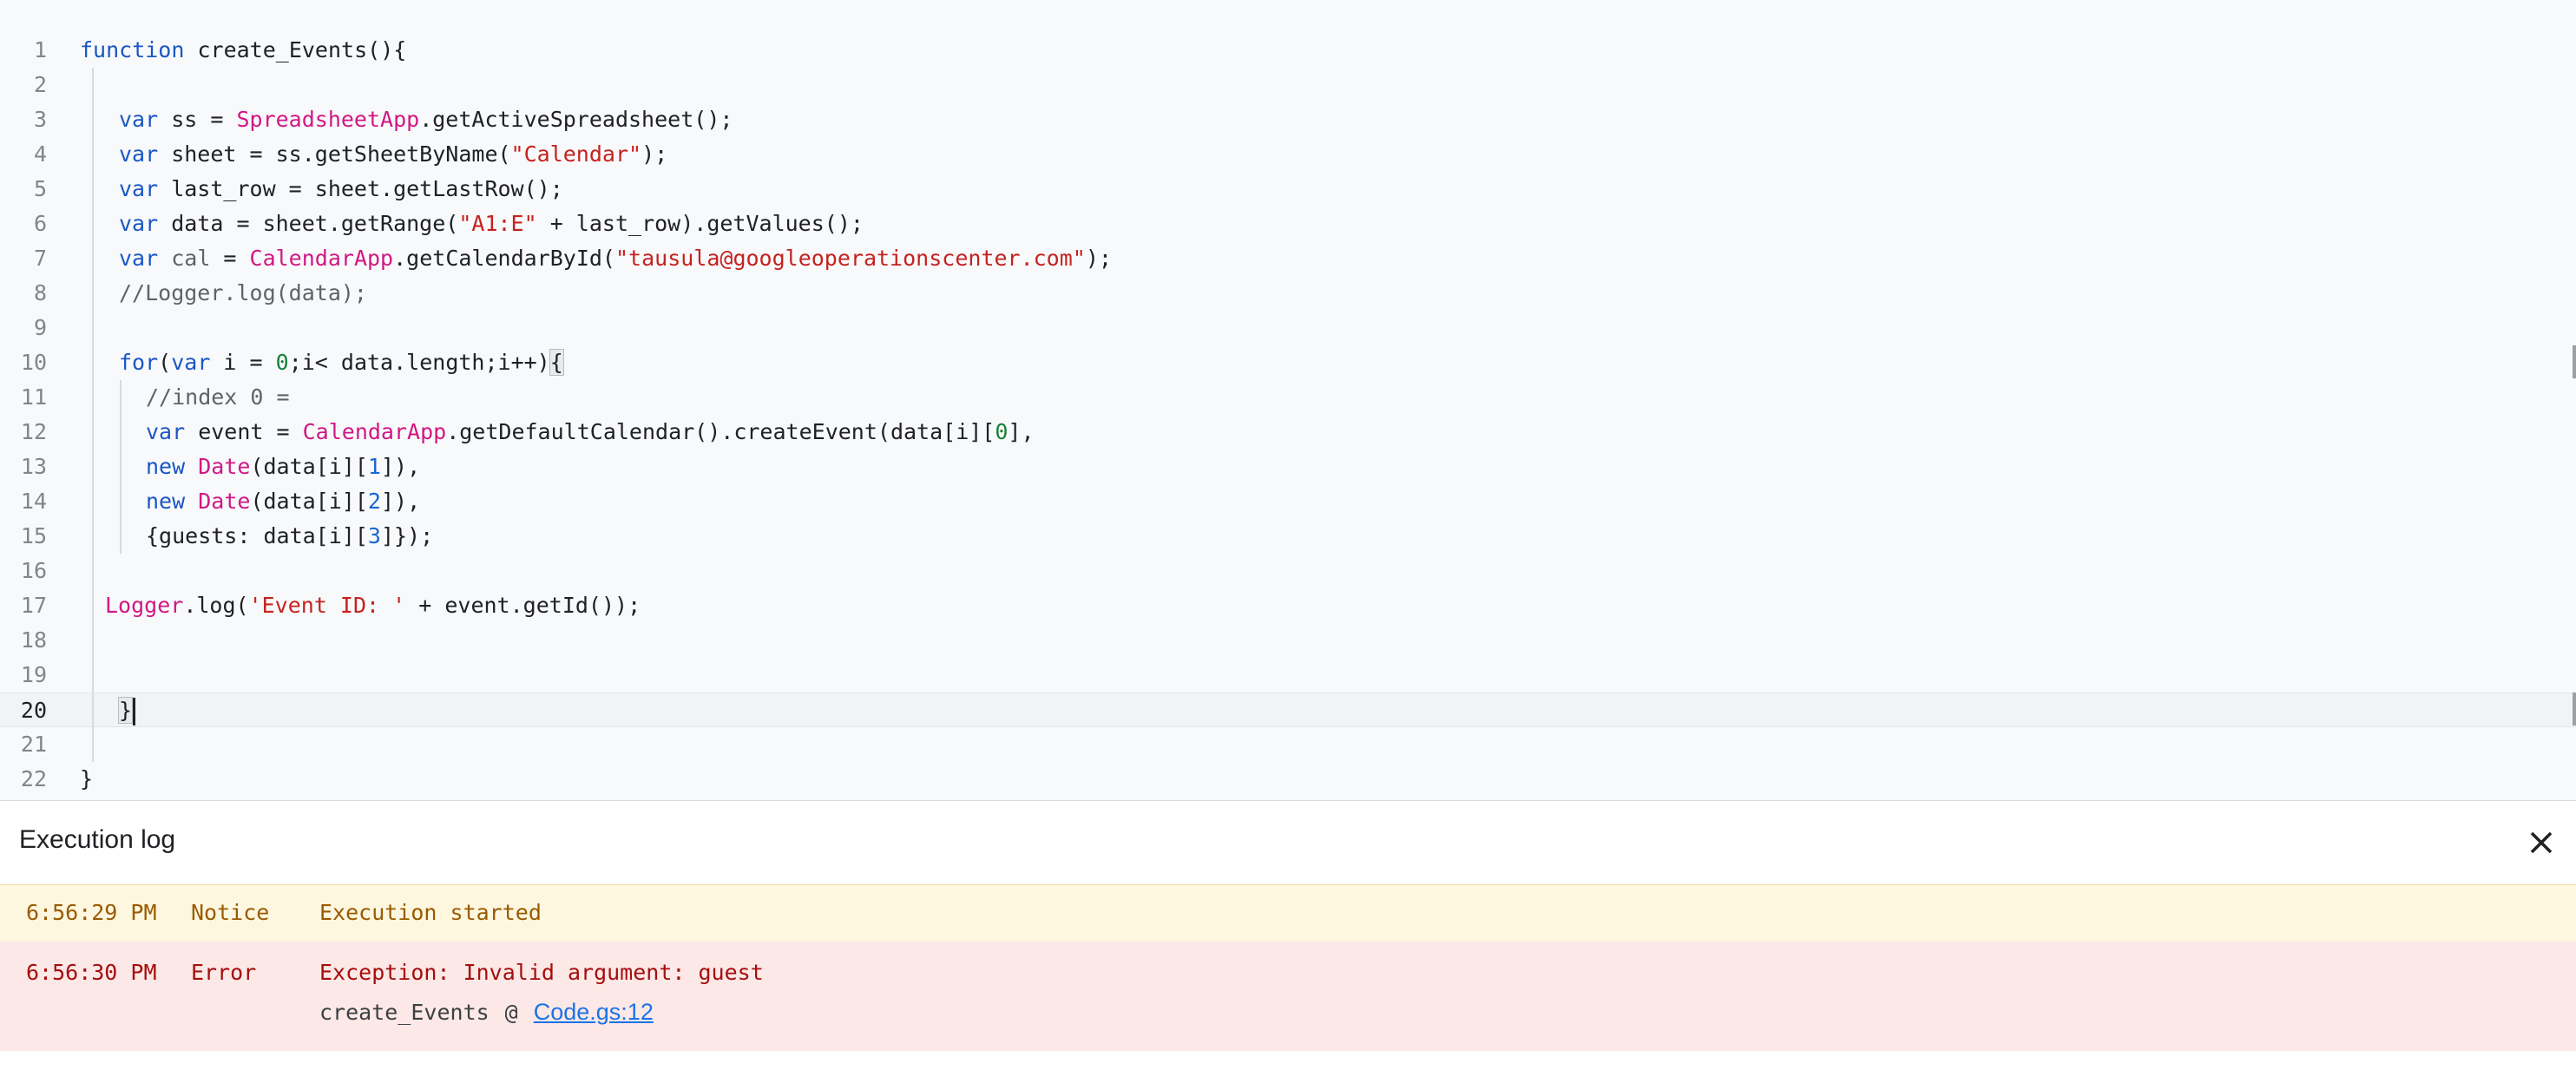  Describe the element at coordinates (1288, 676) in the screenshot. I see `code-line: 19` at that location.